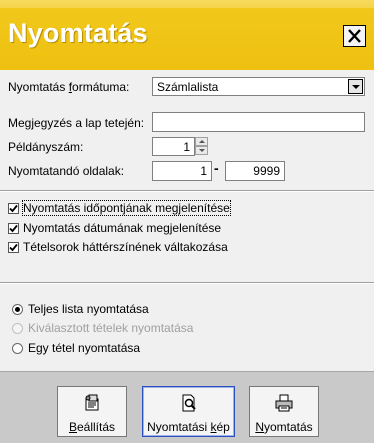  I want to click on copies-stepper, so click(201, 146).